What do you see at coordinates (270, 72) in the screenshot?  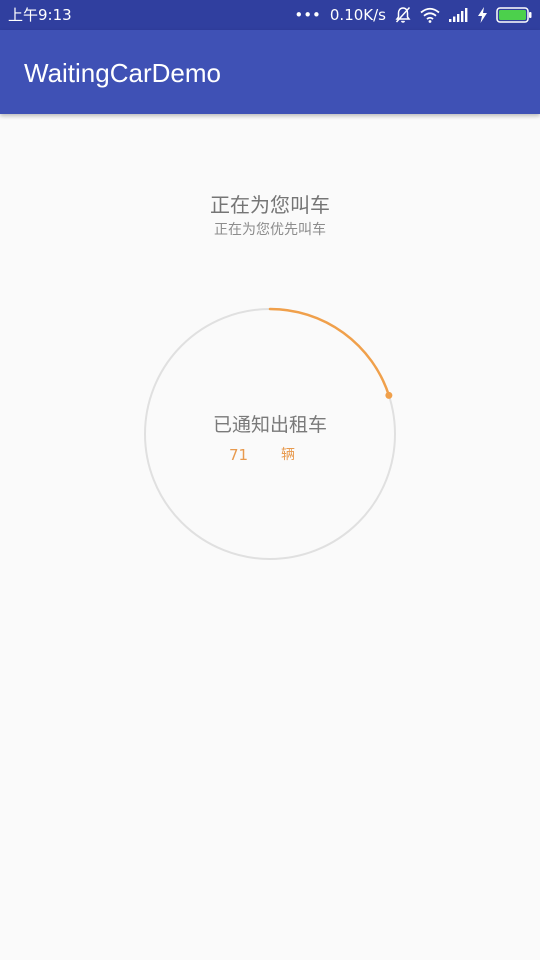 I see `app-bar: WaitingCarDemo` at bounding box center [270, 72].